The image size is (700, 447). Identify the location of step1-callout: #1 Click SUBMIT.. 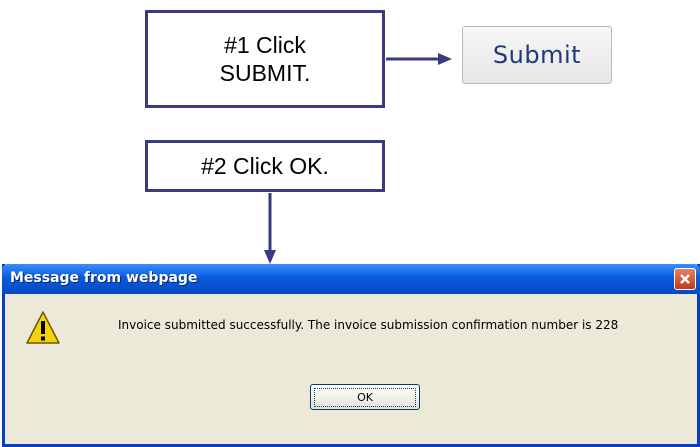
(265, 59).